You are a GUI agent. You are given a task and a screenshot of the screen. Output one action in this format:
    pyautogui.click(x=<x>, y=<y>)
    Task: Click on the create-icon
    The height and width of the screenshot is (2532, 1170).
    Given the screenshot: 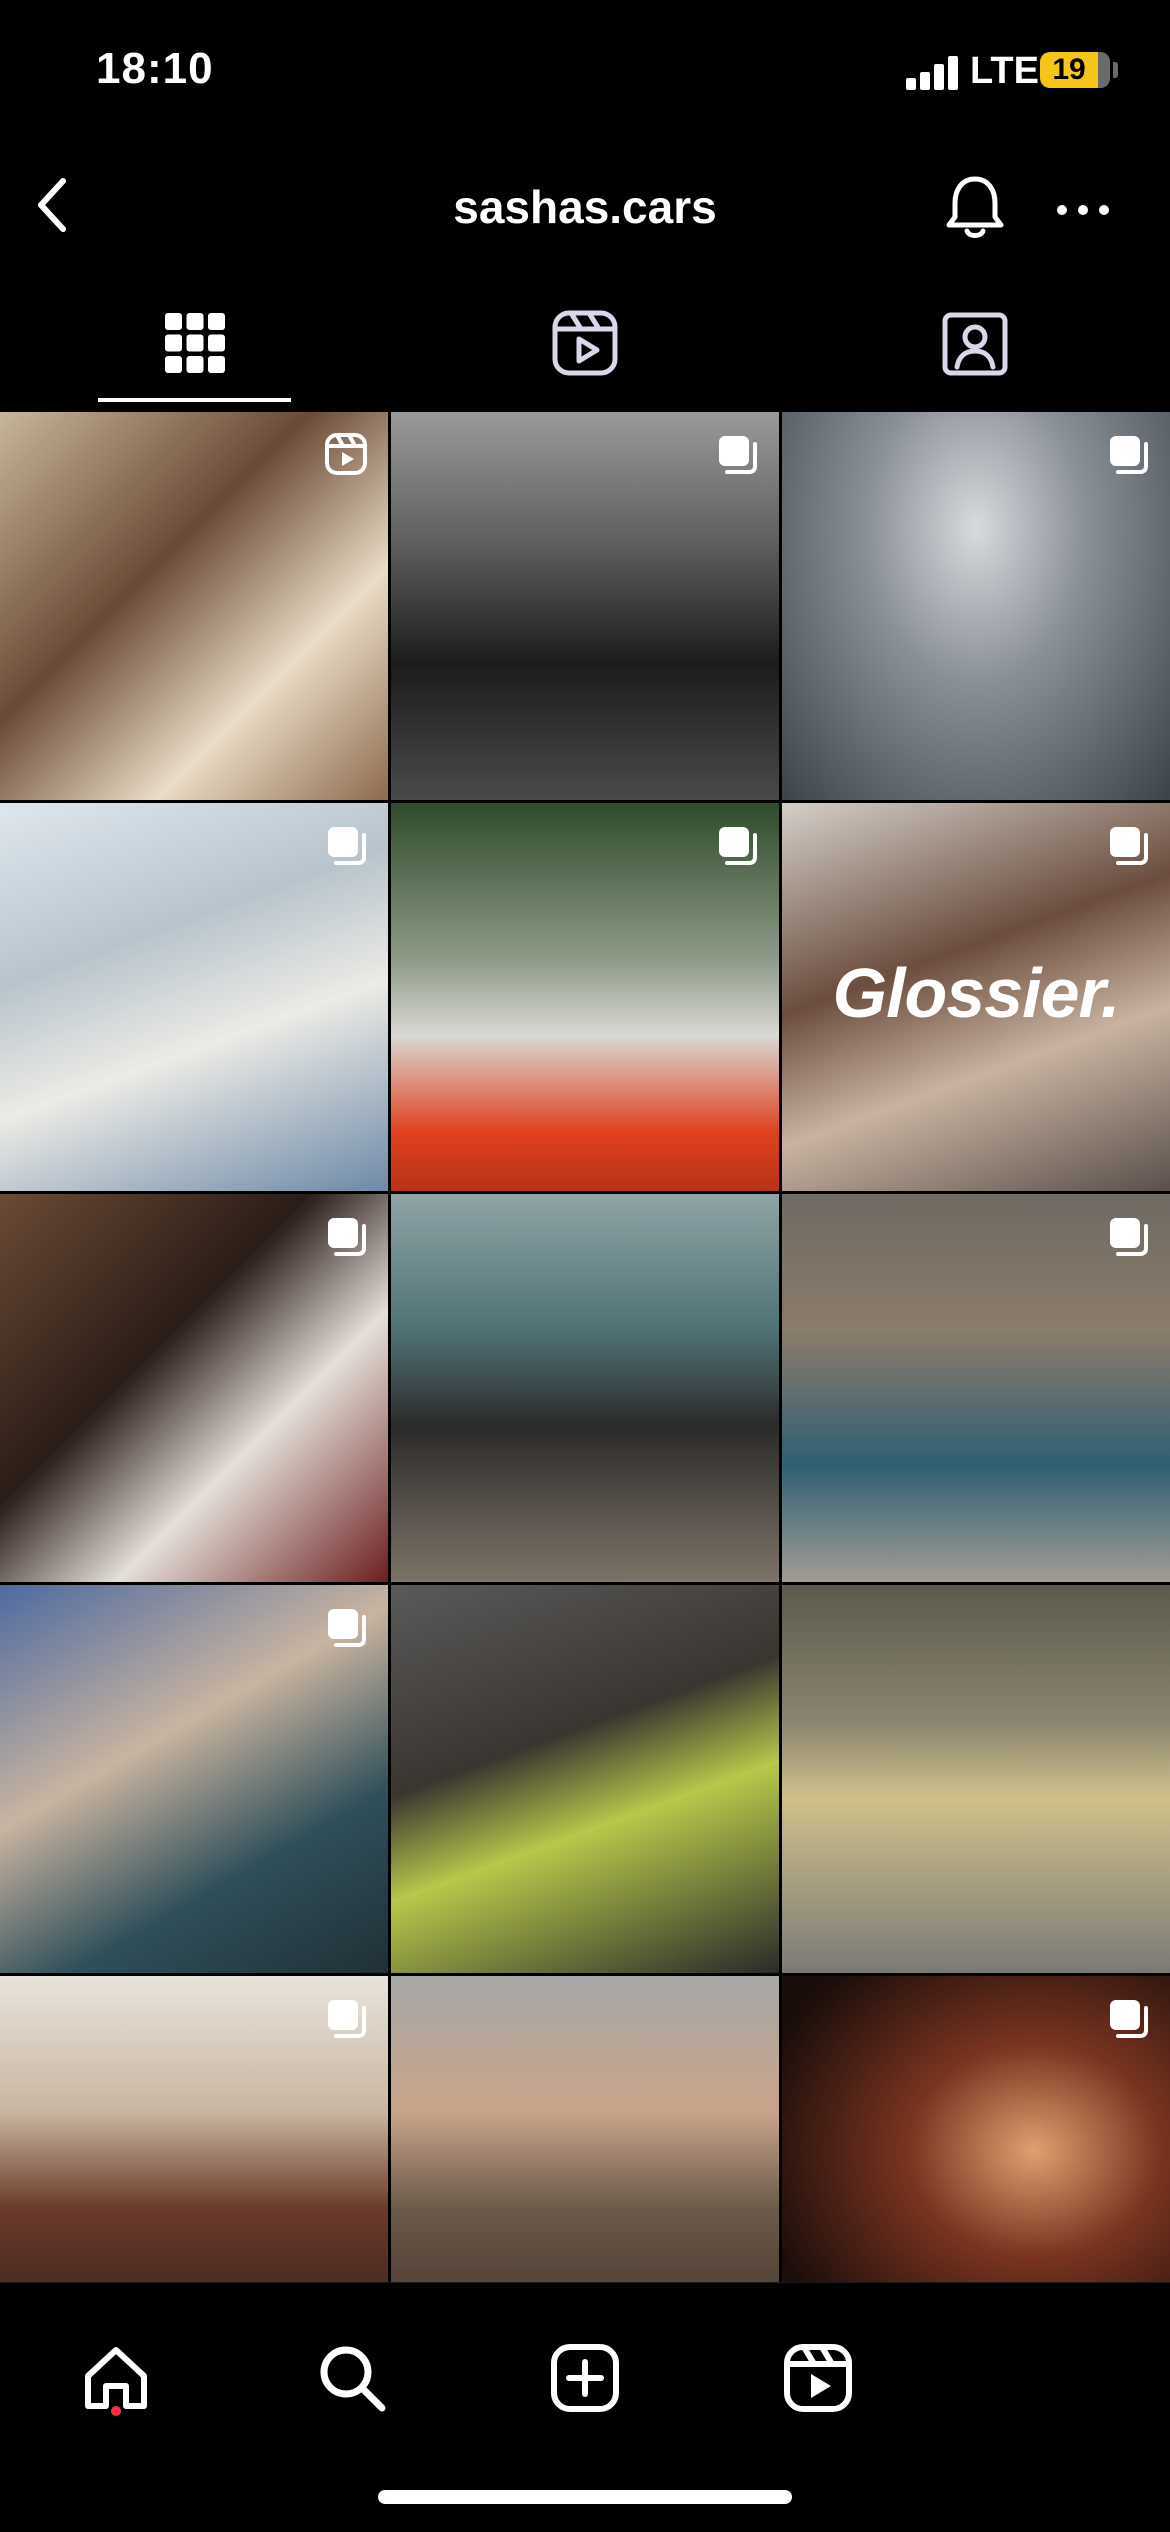 What is the action you would take?
    pyautogui.click(x=585, y=2378)
    